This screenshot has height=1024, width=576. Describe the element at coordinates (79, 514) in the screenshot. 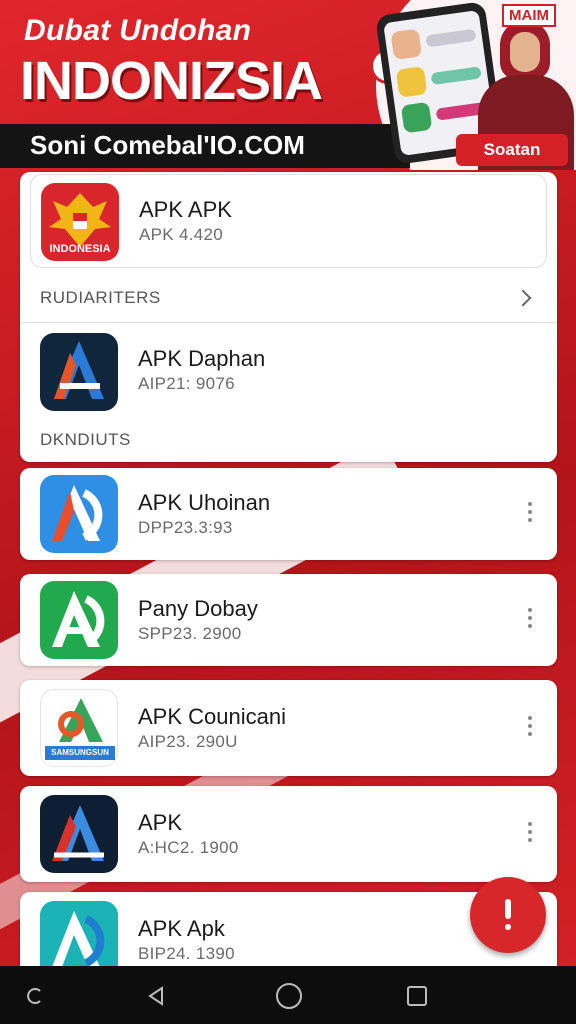

I see `a-logo-blue-icon` at that location.